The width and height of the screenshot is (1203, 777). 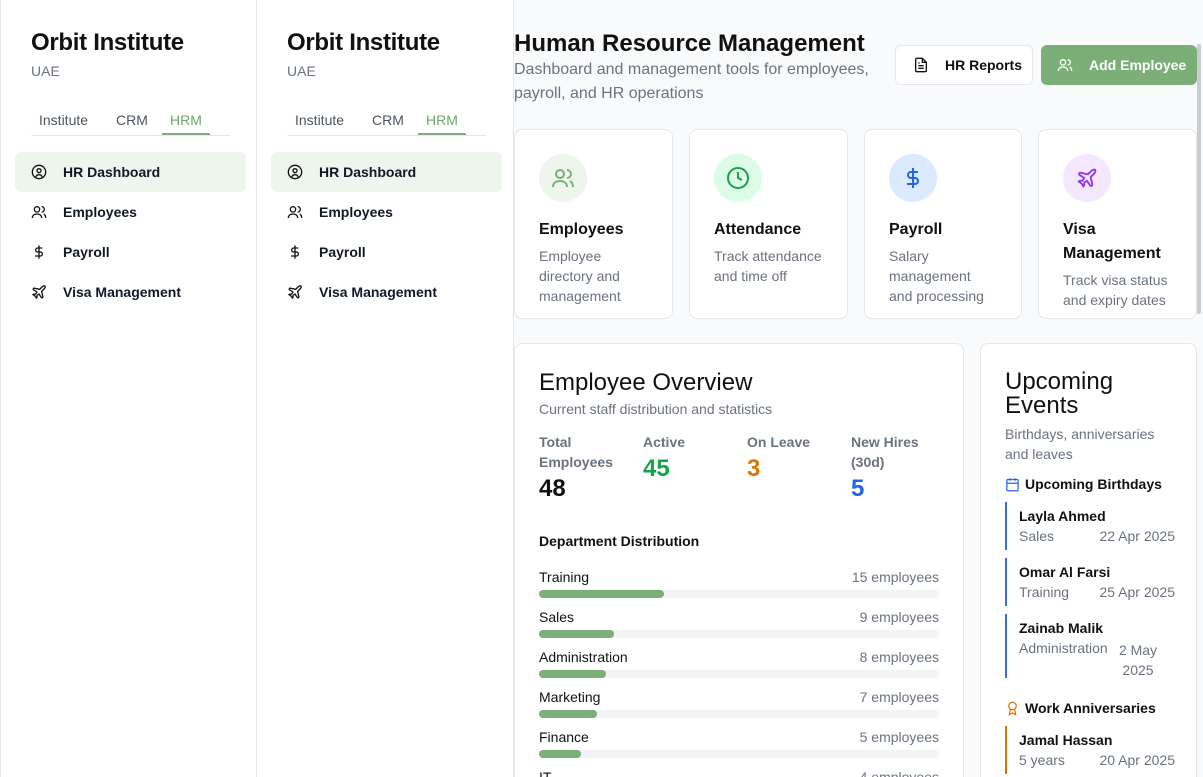 I want to click on stat-value: 5, so click(x=858, y=488).